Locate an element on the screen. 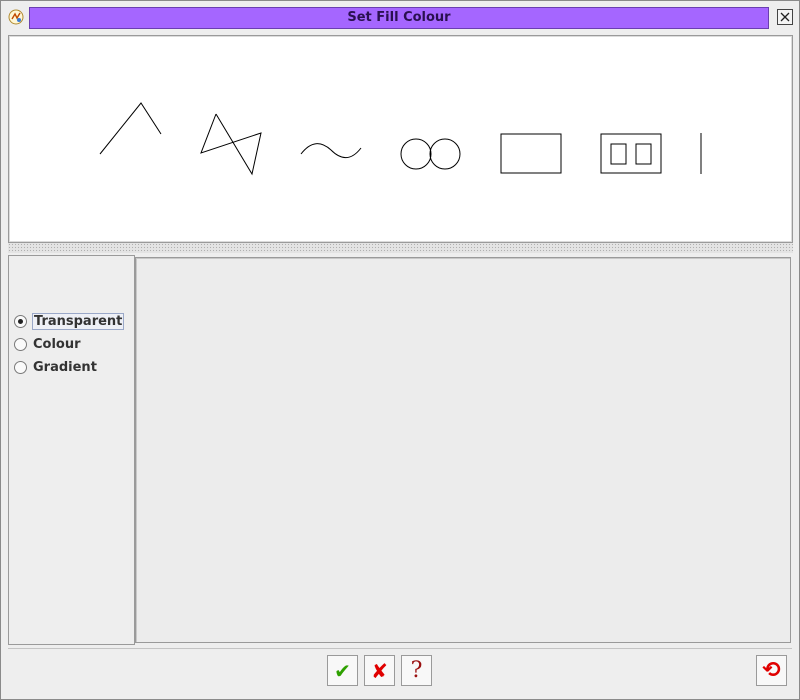  preview-shape-wave is located at coordinates (331, 151).